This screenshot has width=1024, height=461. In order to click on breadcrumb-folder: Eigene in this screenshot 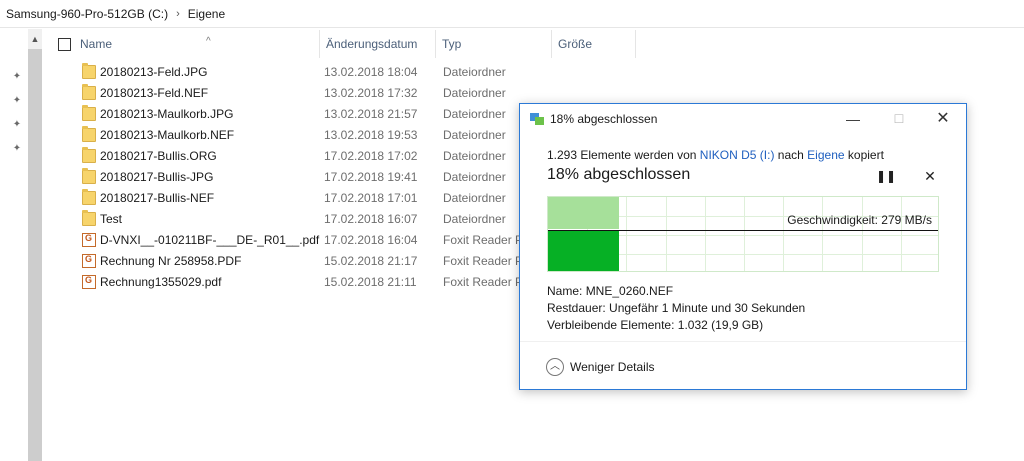, I will do `click(206, 14)`.